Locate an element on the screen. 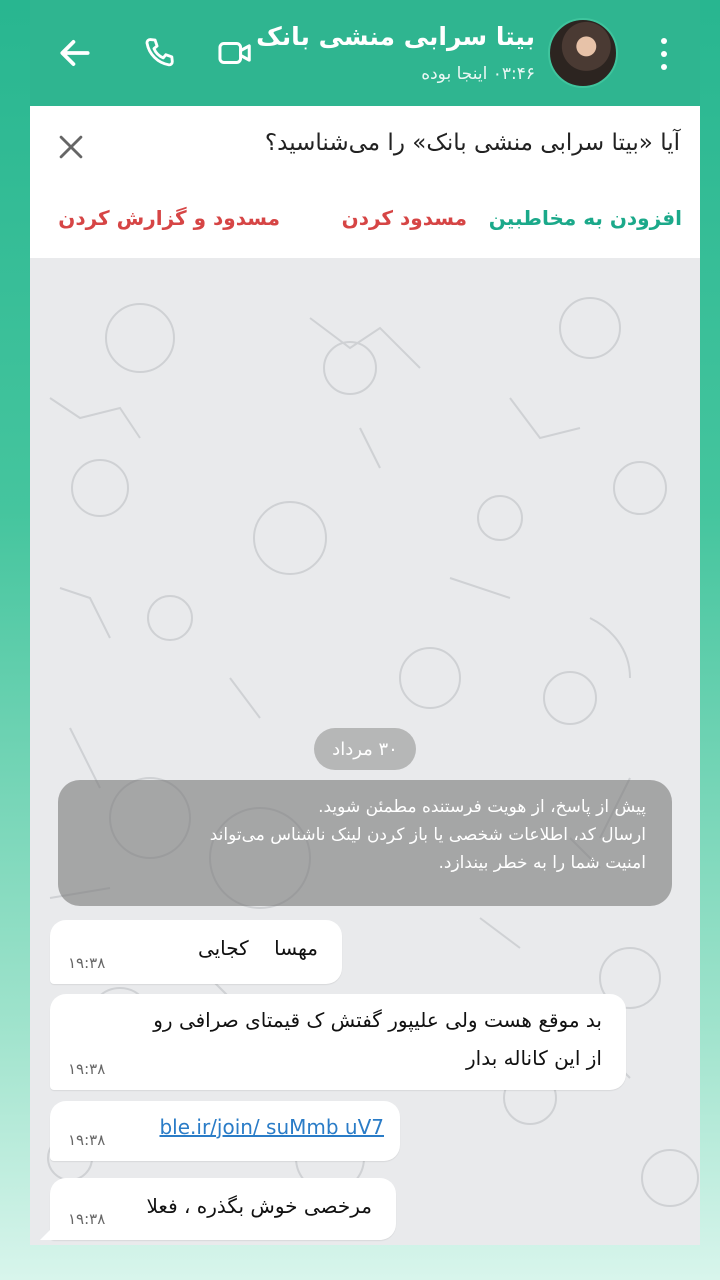  contact-name: بیتا سرابی منشی بانک is located at coordinates (395, 36).